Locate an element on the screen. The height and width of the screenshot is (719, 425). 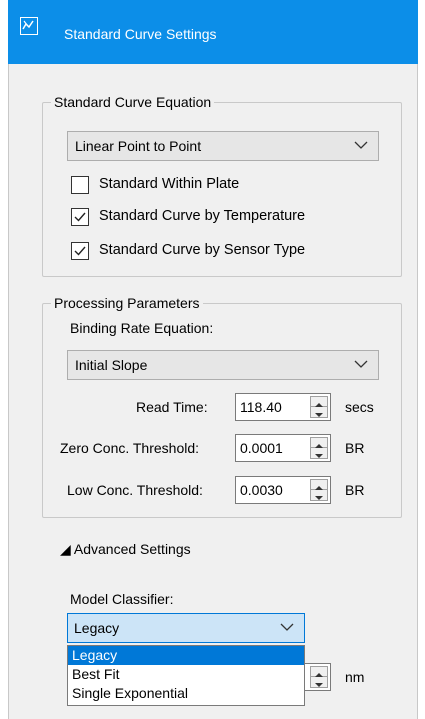
low-conc-spinner is located at coordinates (319, 490).